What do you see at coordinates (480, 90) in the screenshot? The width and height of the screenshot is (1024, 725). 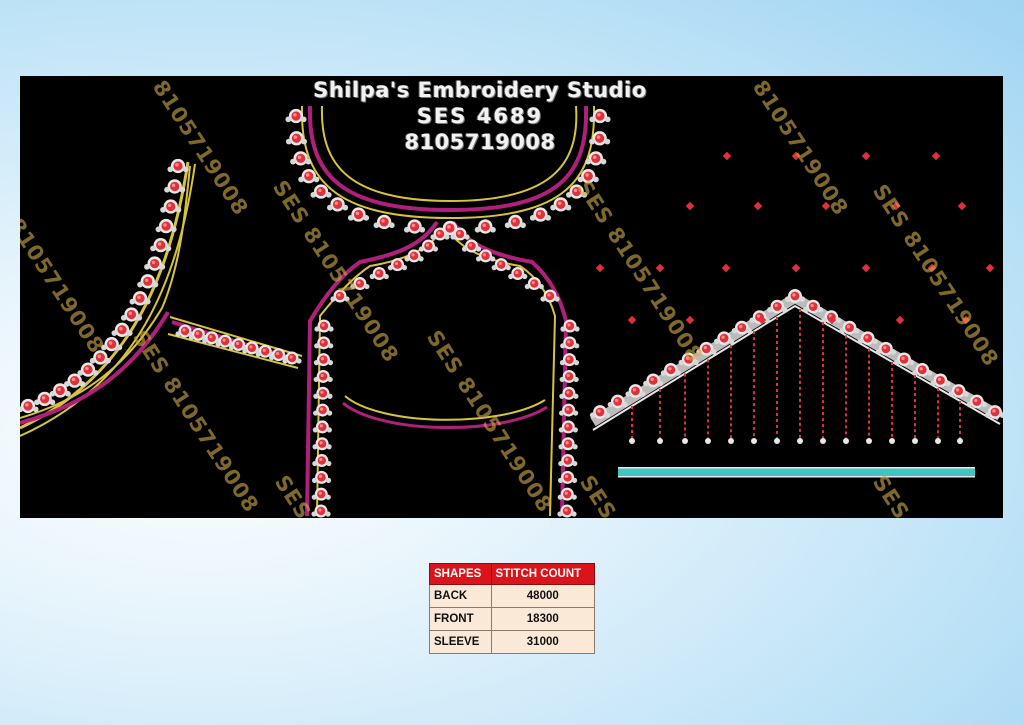 I see `studio-name: Shilpa's Embroidery Studio` at bounding box center [480, 90].